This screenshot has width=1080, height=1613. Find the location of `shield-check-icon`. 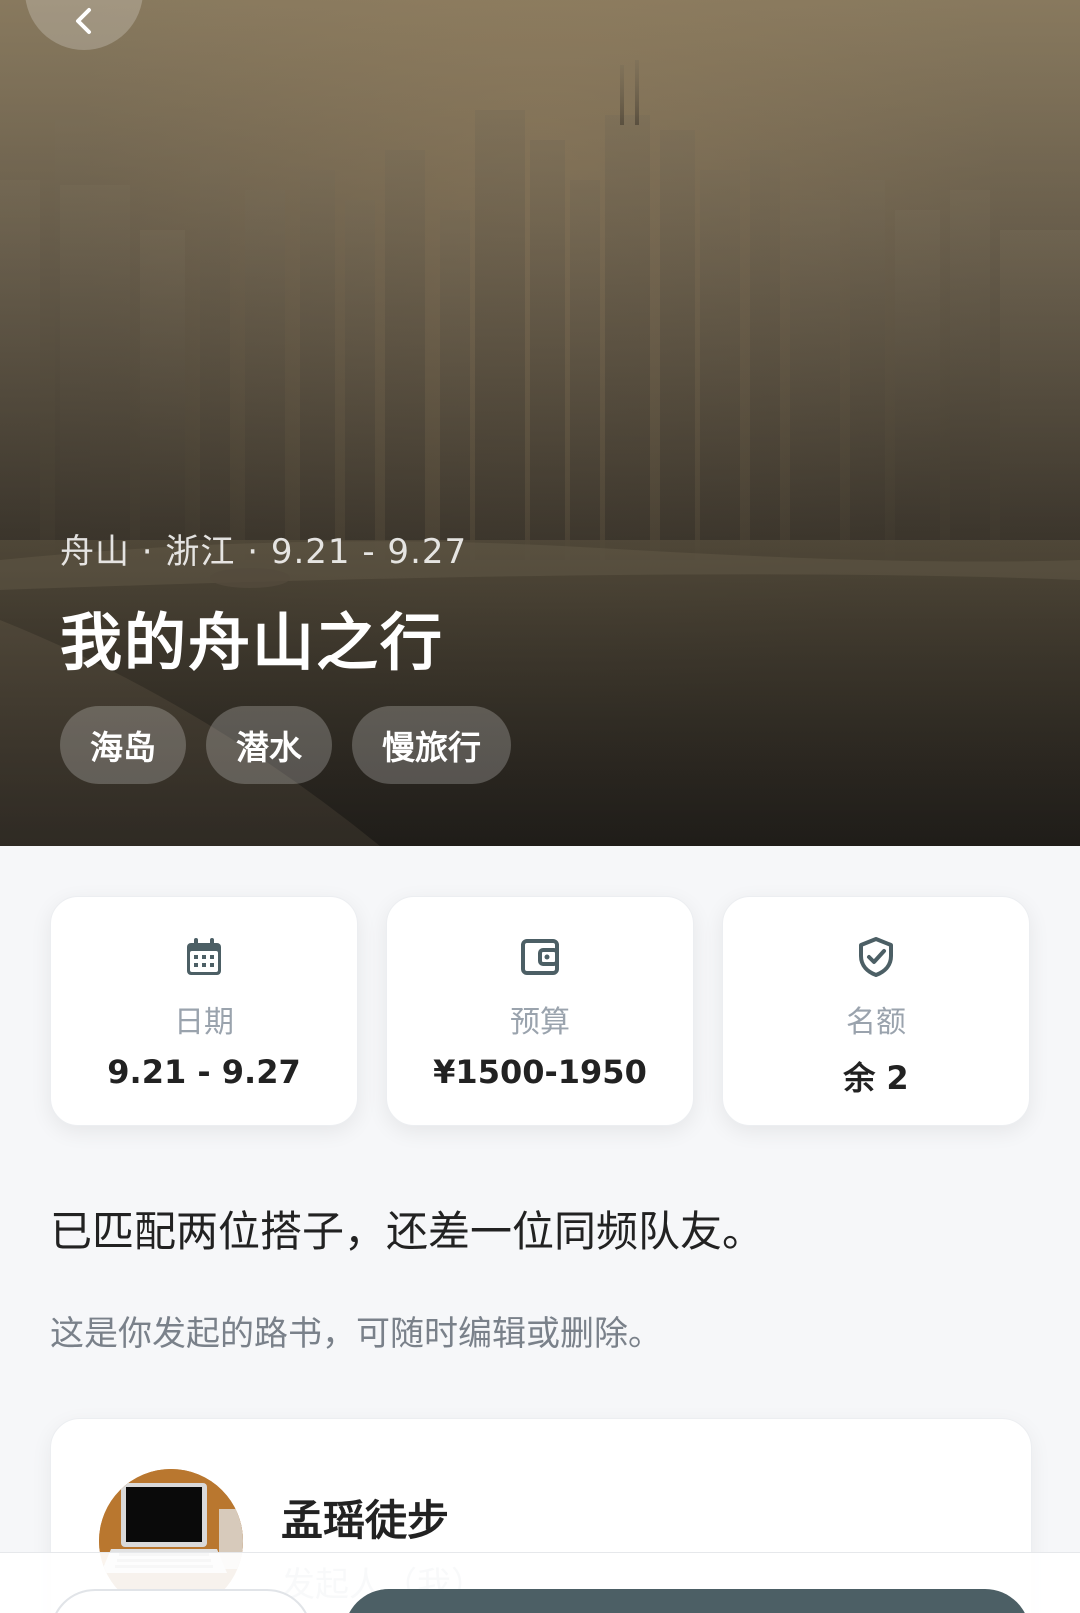

shield-check-icon is located at coordinates (876, 957).